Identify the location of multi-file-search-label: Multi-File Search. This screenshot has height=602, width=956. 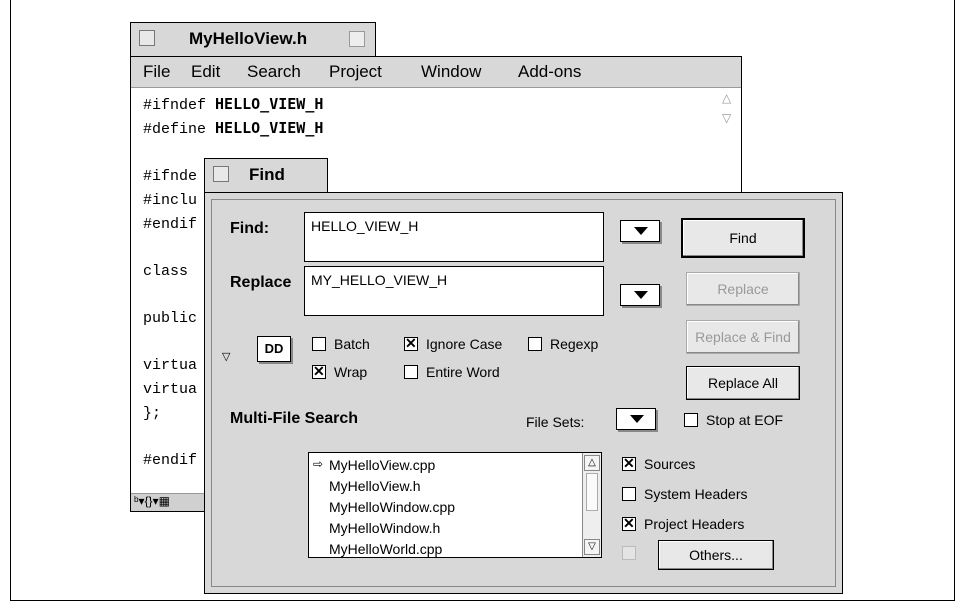
(294, 418).